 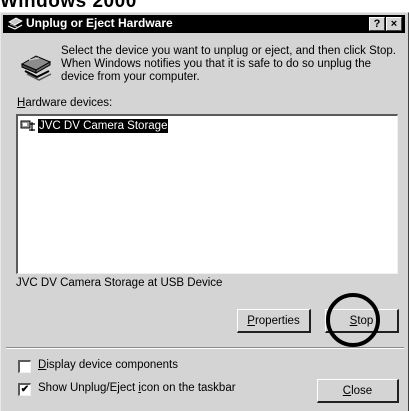 What do you see at coordinates (27, 125) in the screenshot?
I see `usb-storage-icon` at bounding box center [27, 125].